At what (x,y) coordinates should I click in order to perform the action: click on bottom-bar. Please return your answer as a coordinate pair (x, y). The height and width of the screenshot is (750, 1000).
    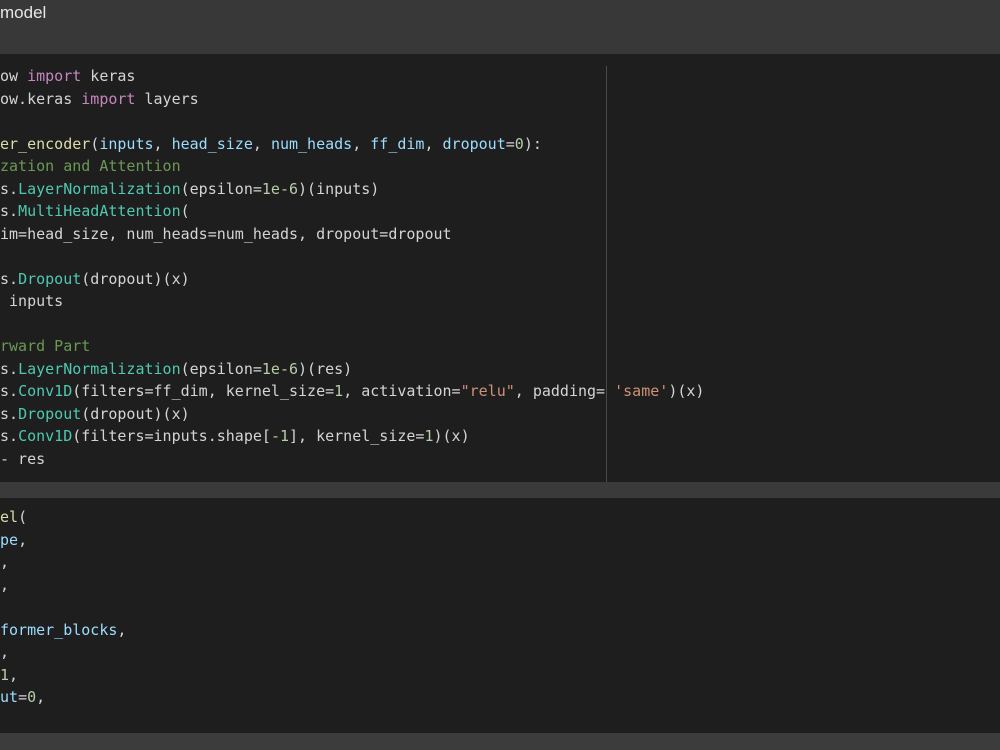
    Looking at the image, I should click on (500, 741).